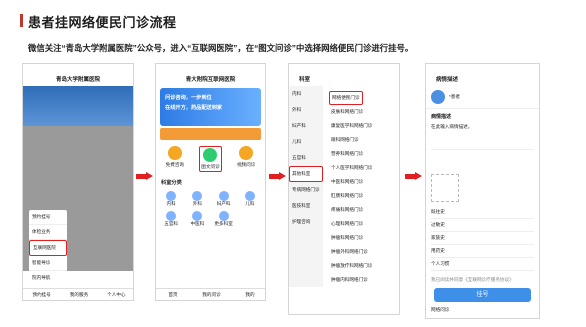  Describe the element at coordinates (48, 263) in the screenshot. I see `menu-item: 智能导诊` at that location.